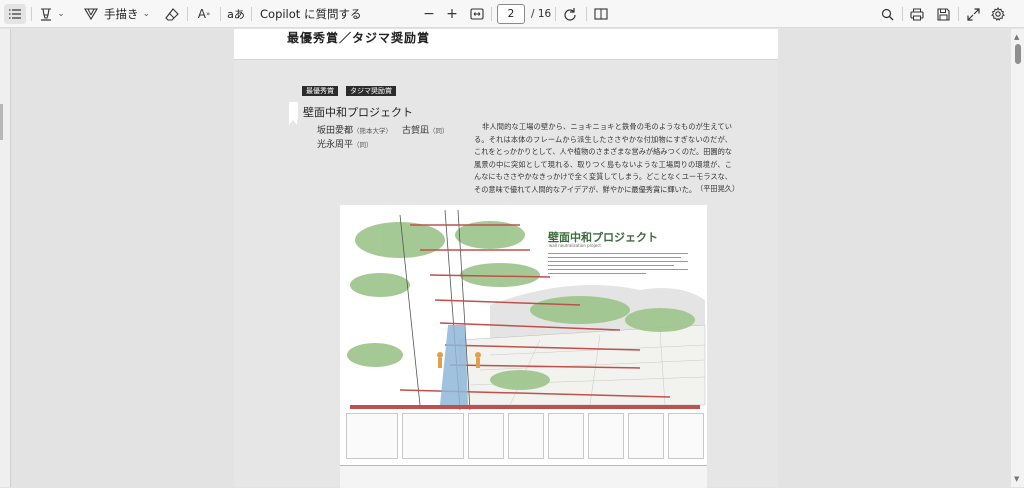 The image size is (1024, 488). Describe the element at coordinates (477, 14) in the screenshot. I see `fit-page-icon` at that location.